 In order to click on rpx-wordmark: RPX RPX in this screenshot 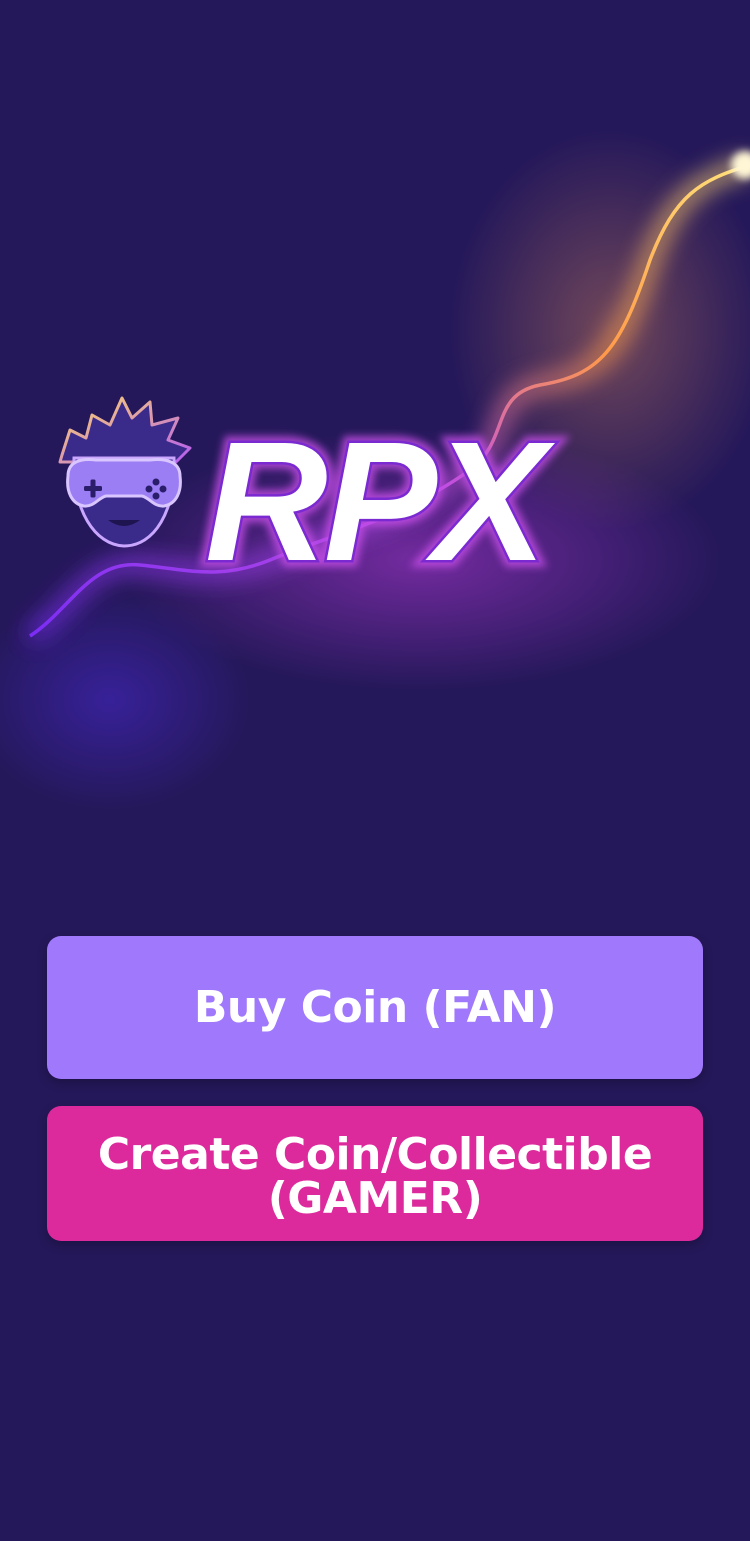, I will do `click(382, 502)`.